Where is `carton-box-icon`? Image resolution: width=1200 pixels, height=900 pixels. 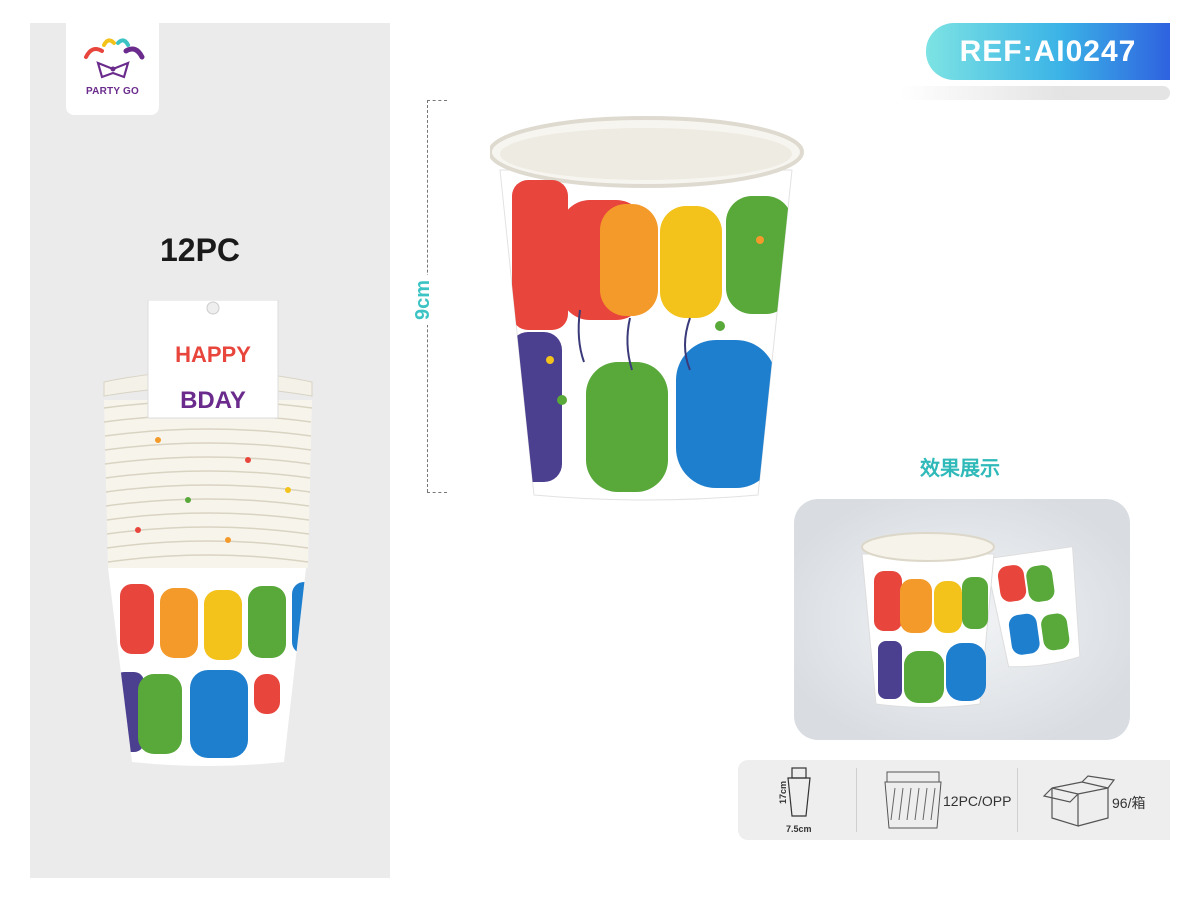
carton-box-icon is located at coordinates (1079, 801).